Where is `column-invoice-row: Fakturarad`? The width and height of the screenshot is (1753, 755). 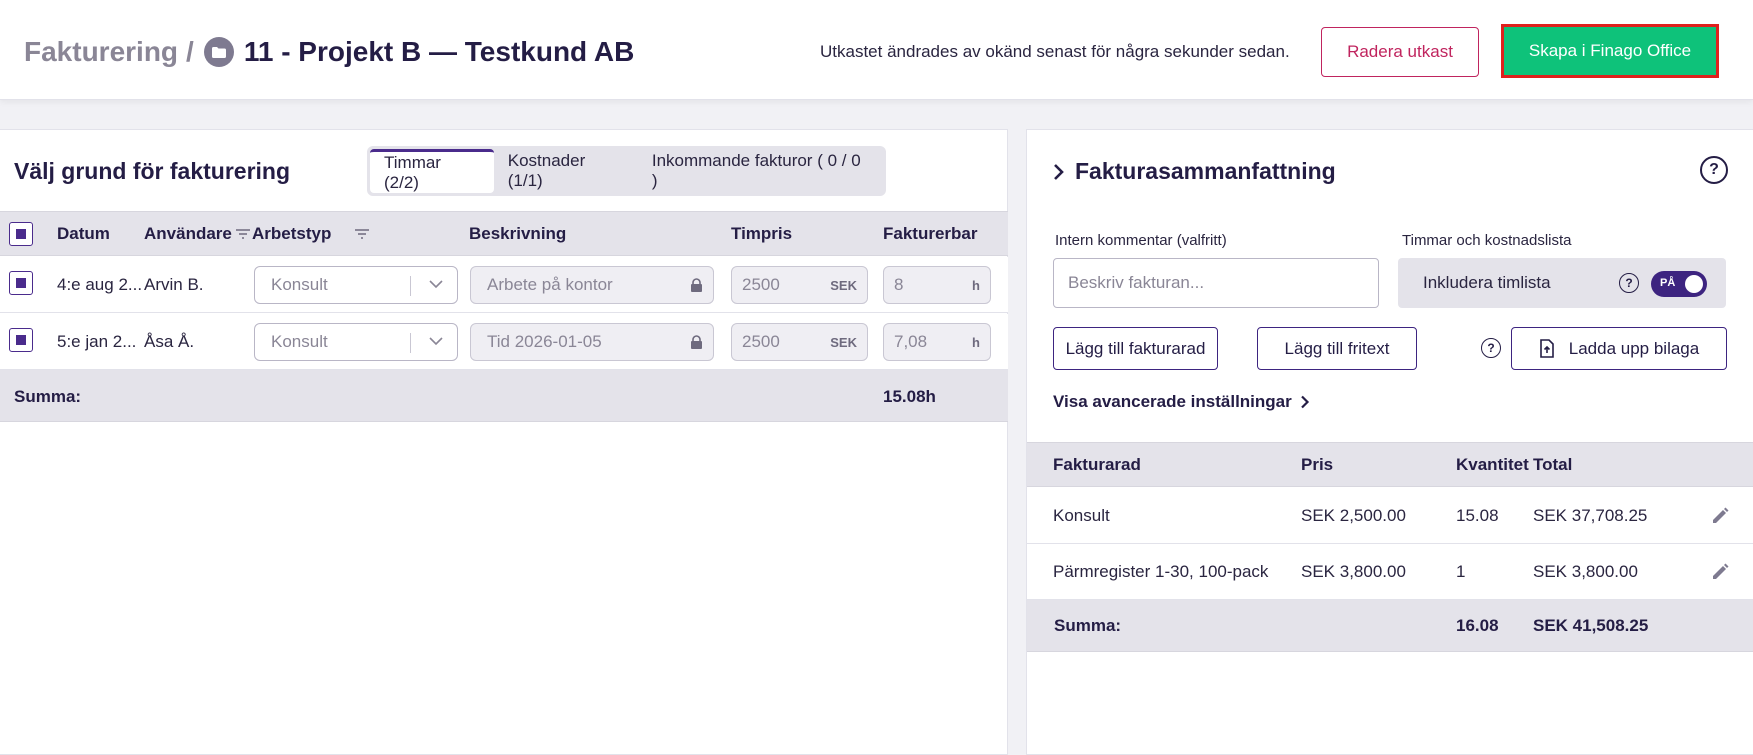
column-invoice-row: Fakturarad is located at coordinates (1097, 464).